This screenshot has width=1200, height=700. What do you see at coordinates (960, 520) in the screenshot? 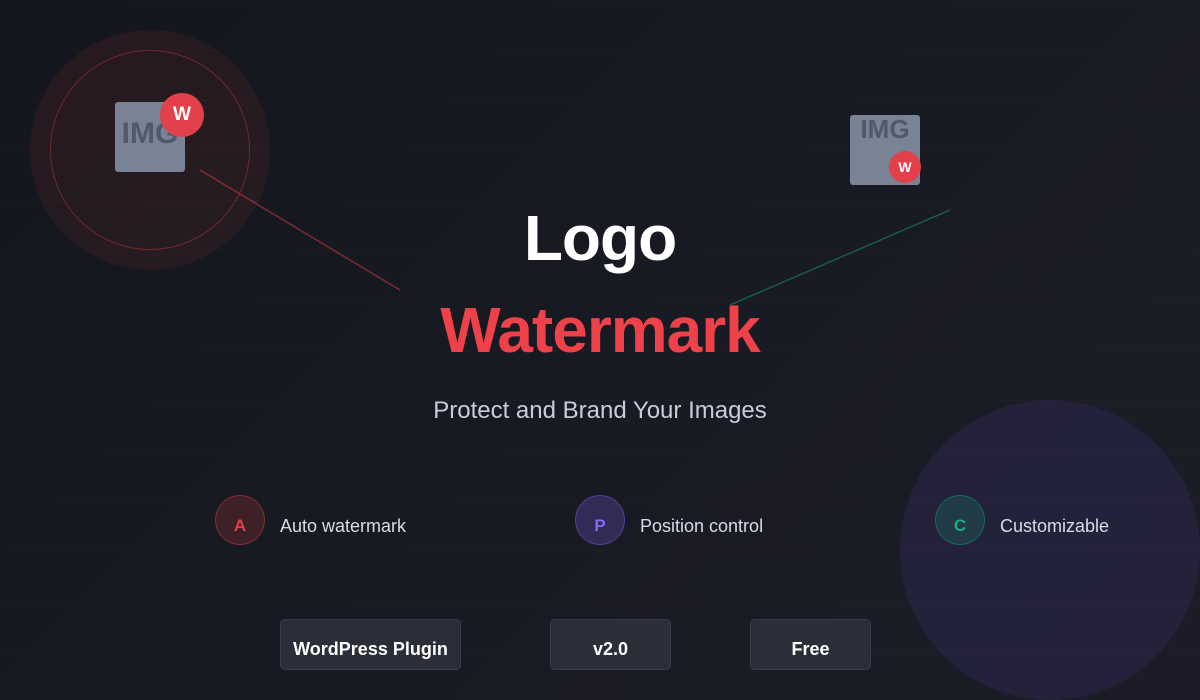
I see `feature-letter-icon: C` at bounding box center [960, 520].